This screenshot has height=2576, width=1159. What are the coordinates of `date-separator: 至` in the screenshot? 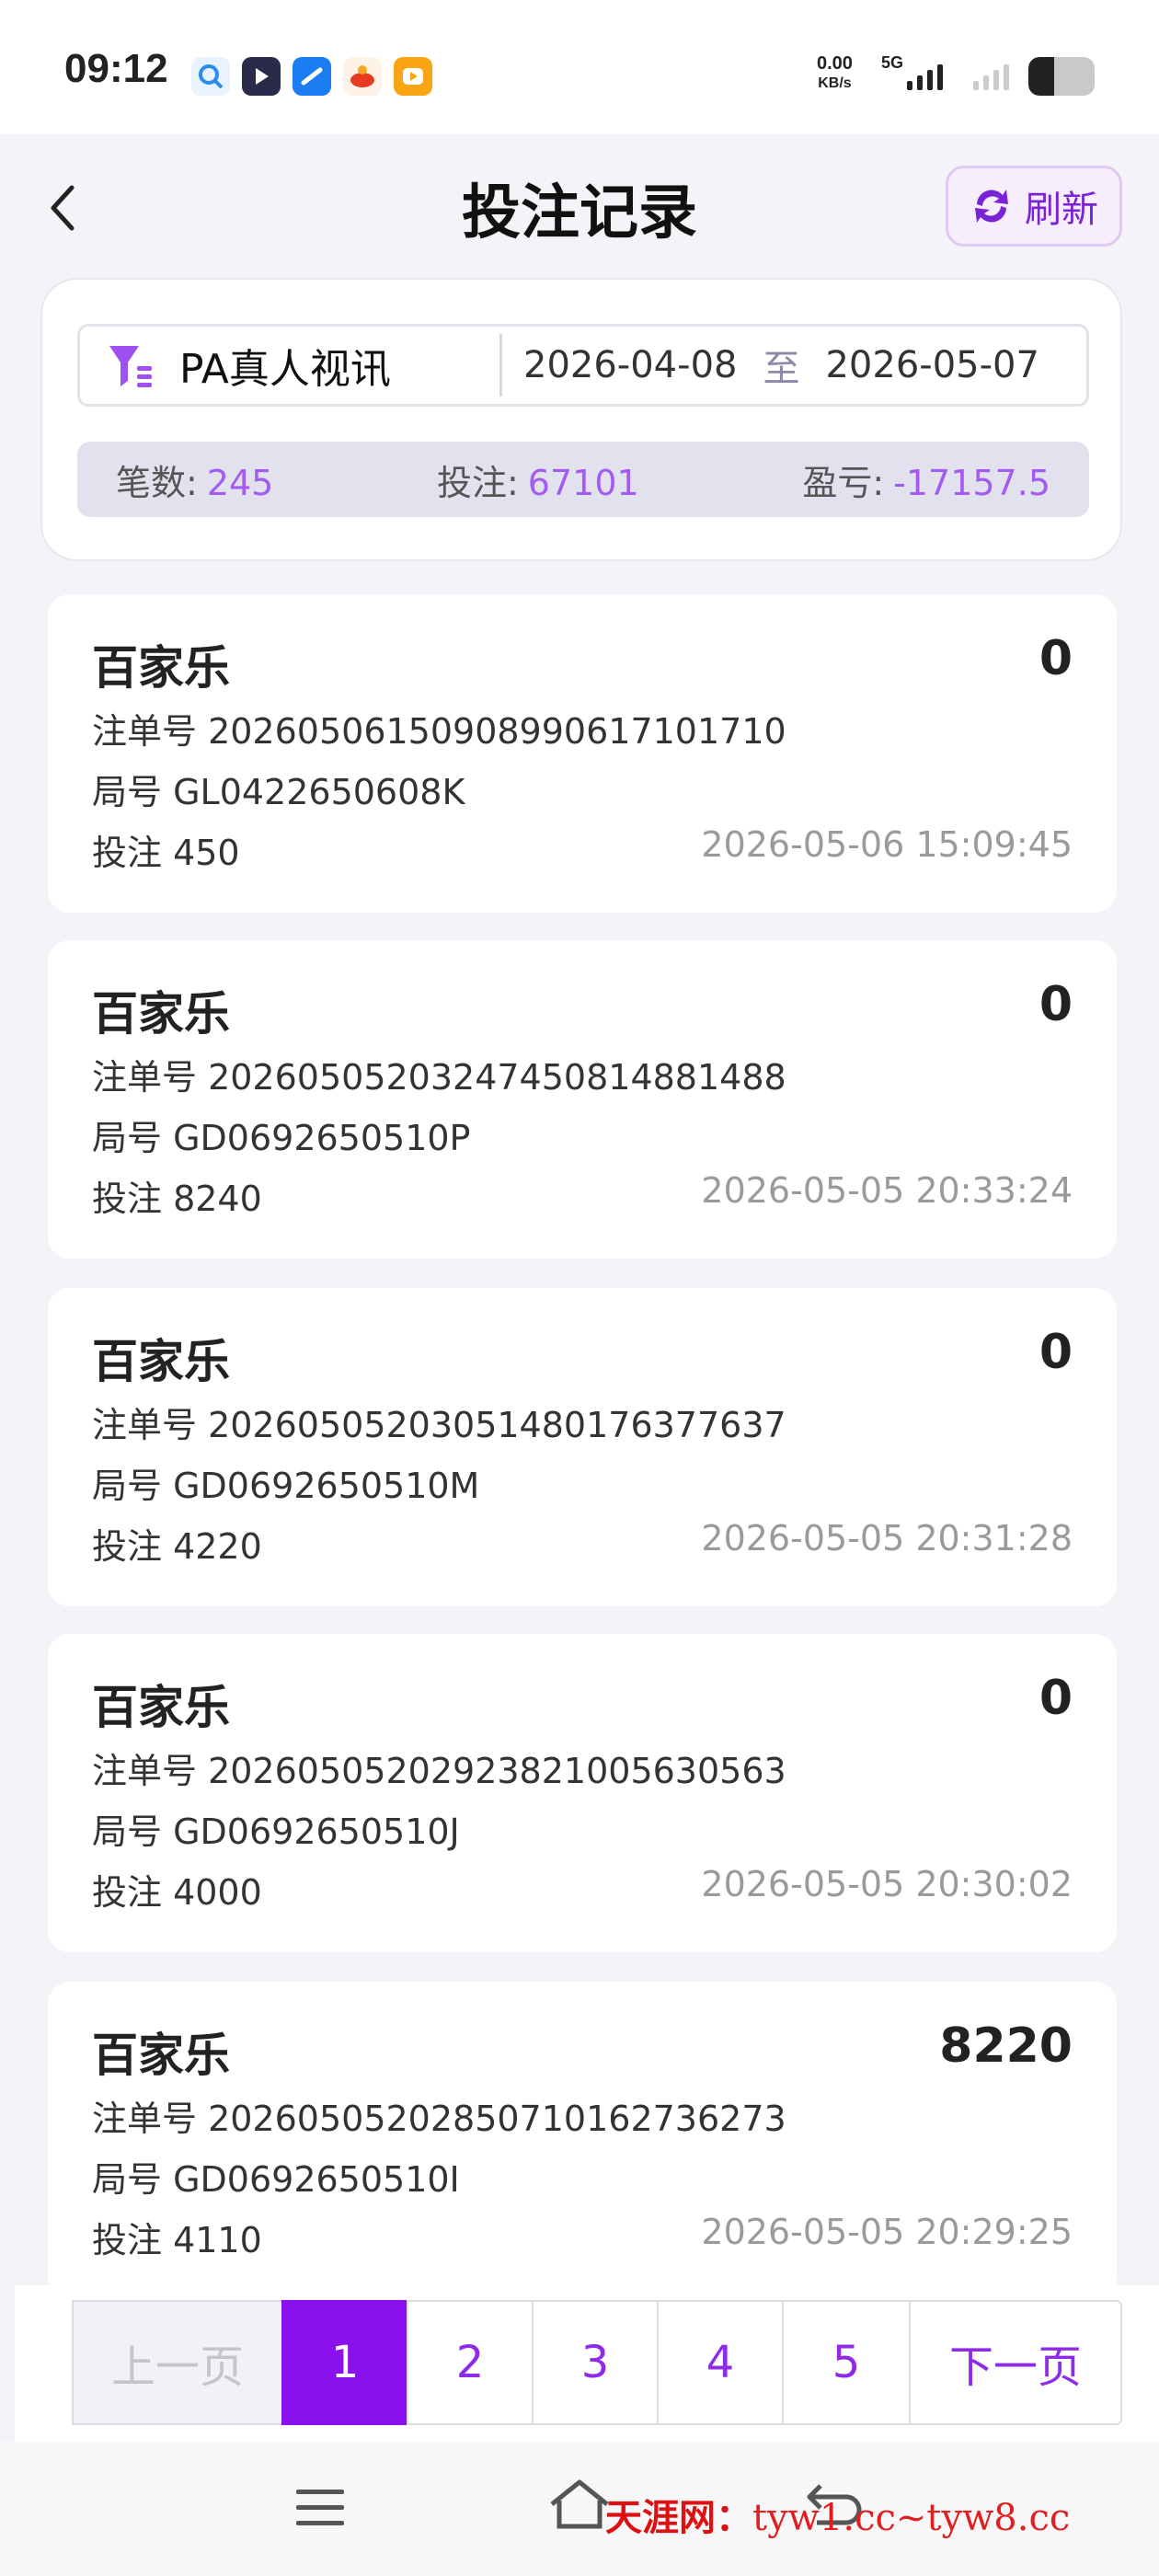 It's located at (781, 369).